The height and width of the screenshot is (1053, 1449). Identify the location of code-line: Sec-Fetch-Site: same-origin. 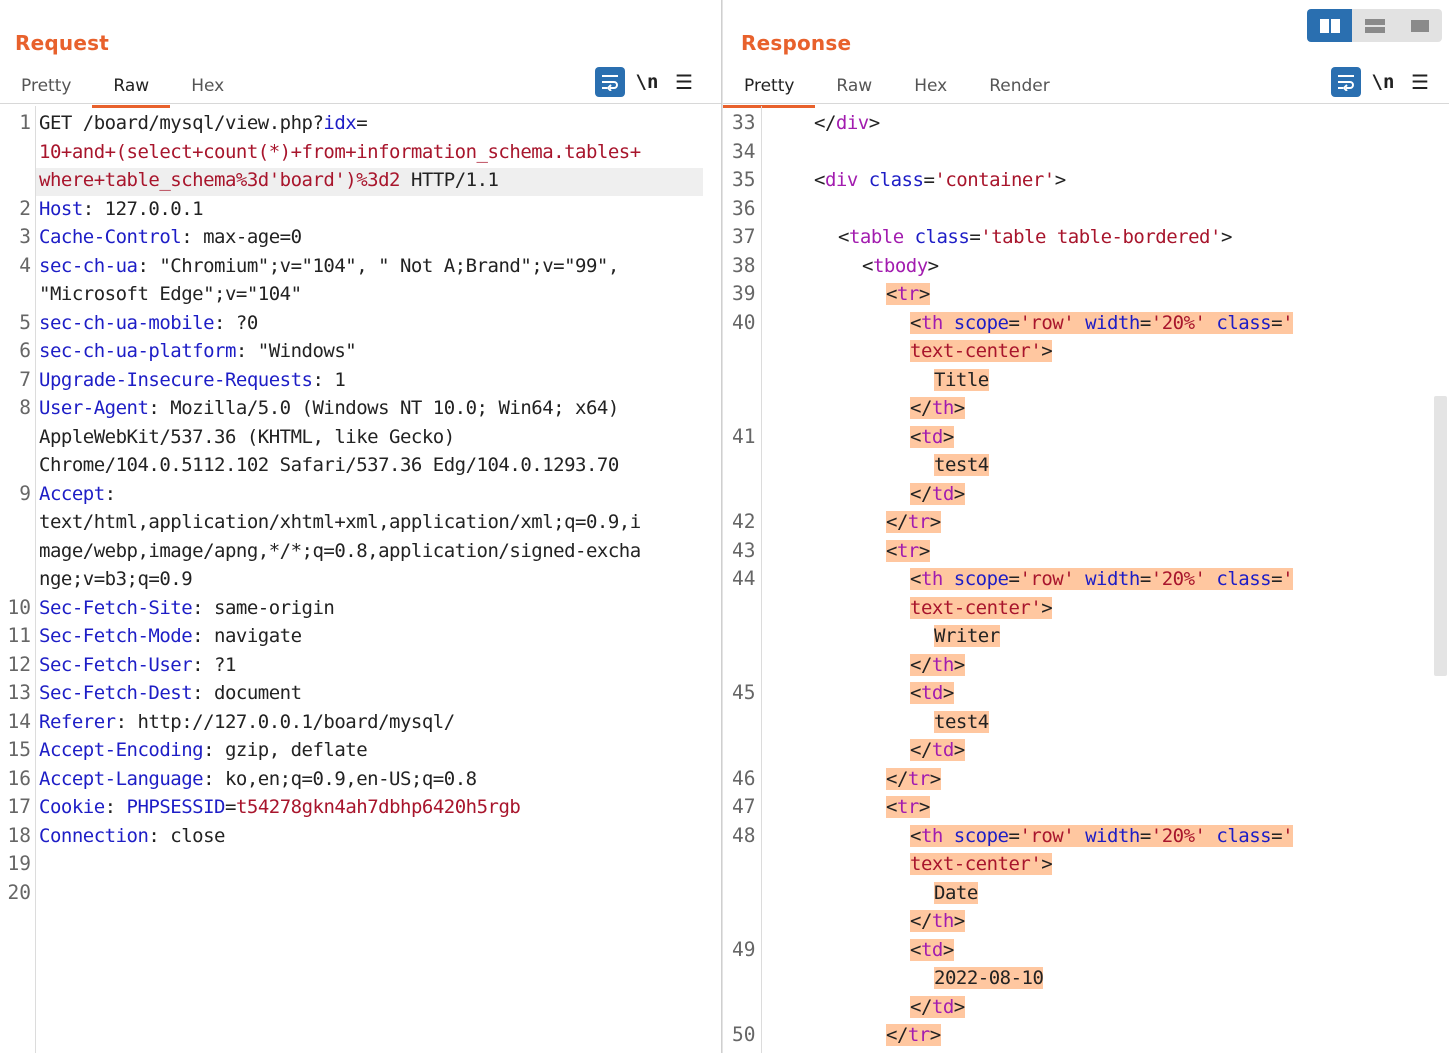
(187, 608).